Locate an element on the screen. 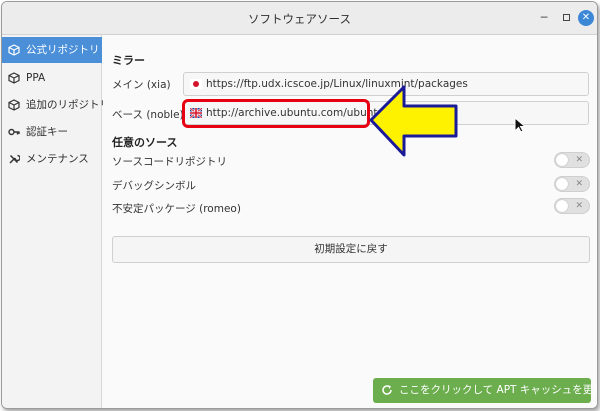  sidebar-item-maintenance: メンテナンス is located at coordinates (52, 159).